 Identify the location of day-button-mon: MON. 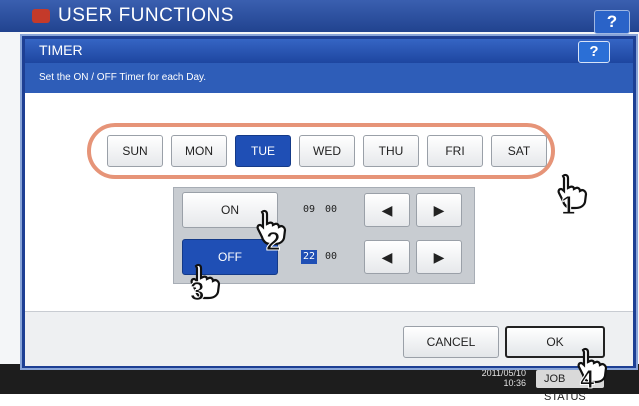
(199, 151).